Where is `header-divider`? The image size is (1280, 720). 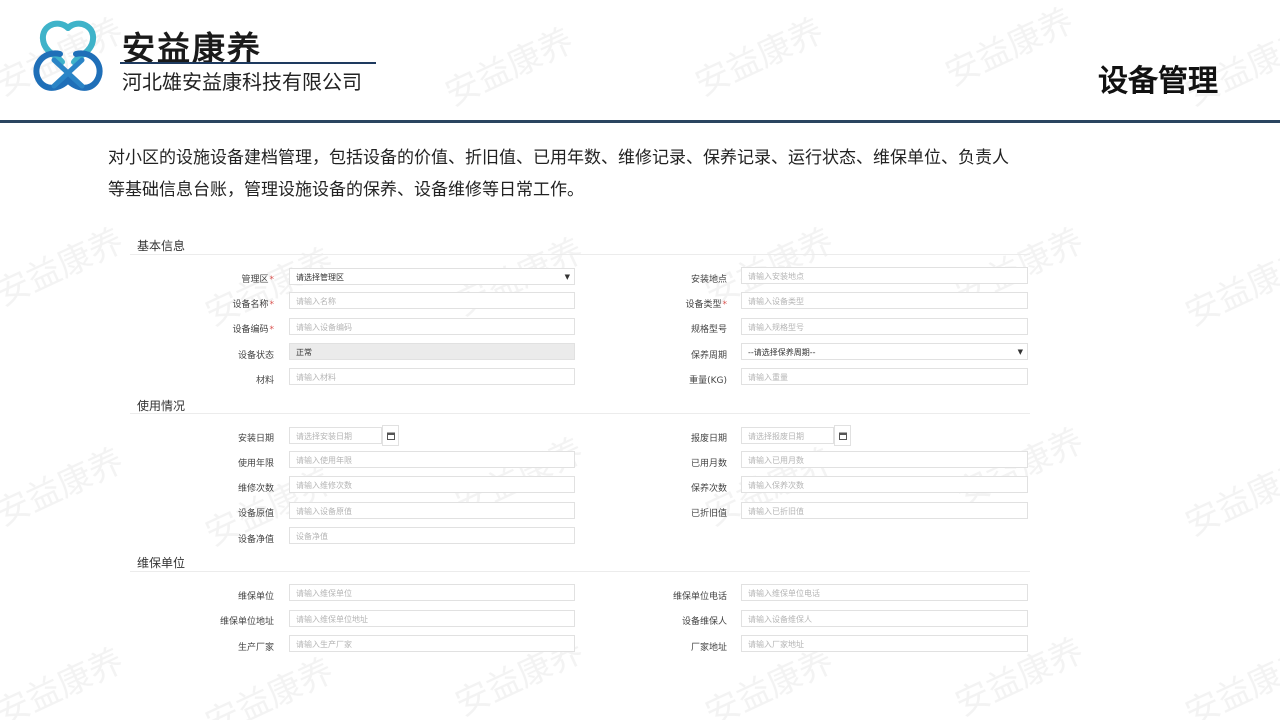 header-divider is located at coordinates (640, 121).